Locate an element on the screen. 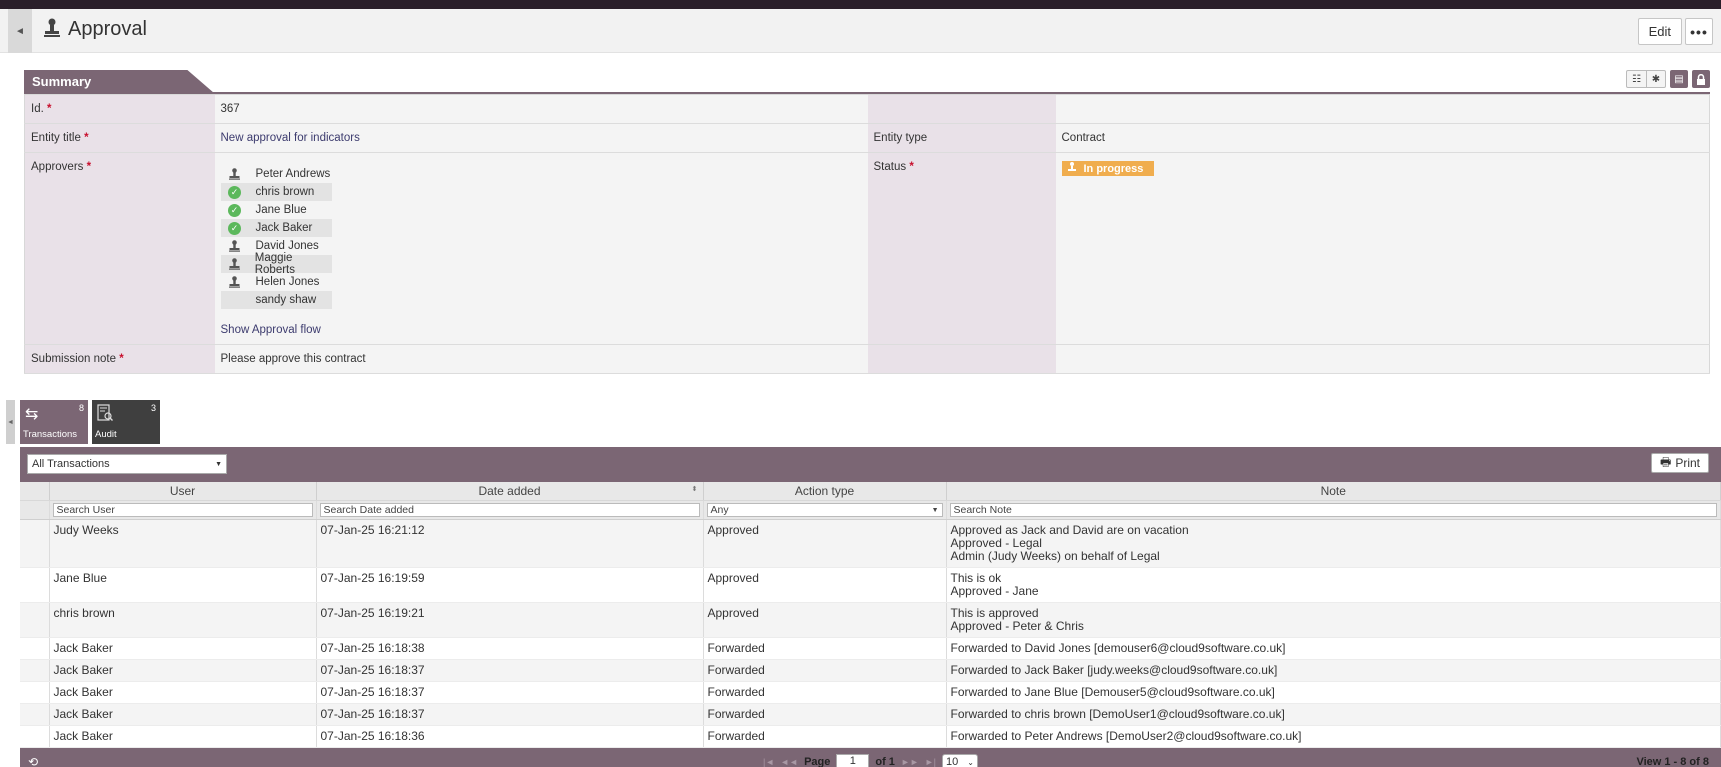 Image resolution: width=1721 pixels, height=767 pixels. column-note: Note is located at coordinates (1333, 491).